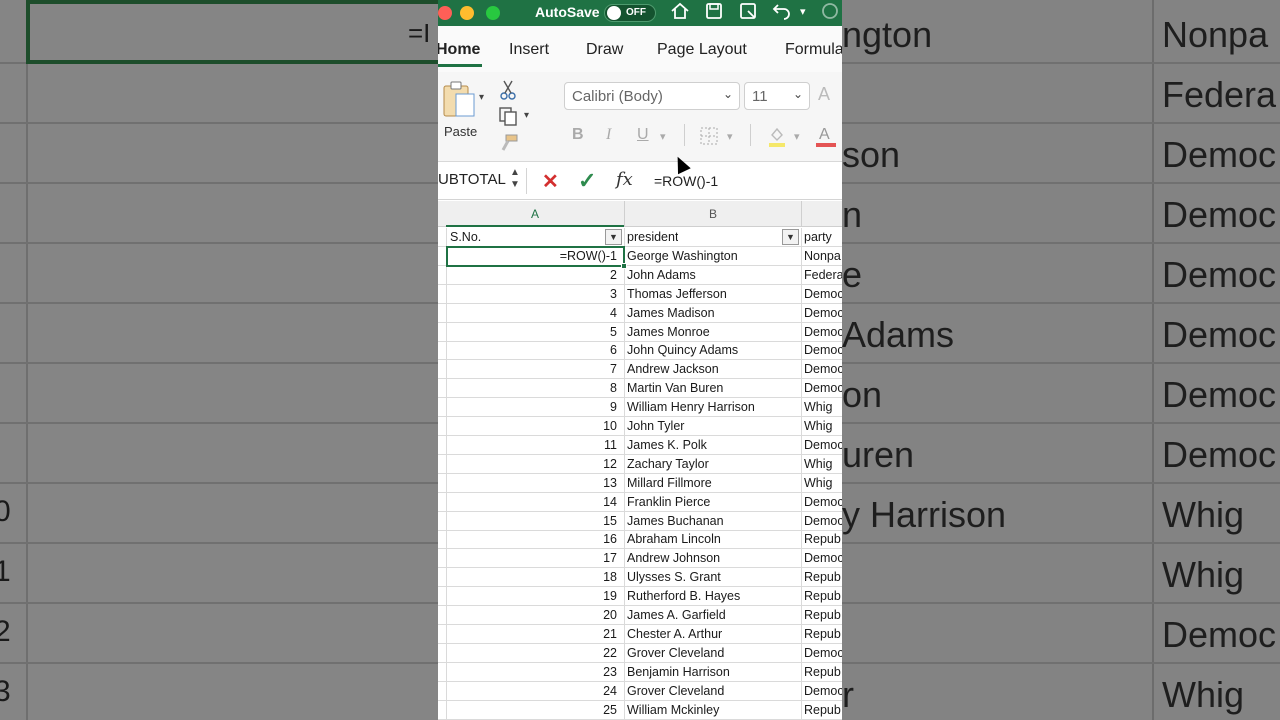 Image resolution: width=1280 pixels, height=720 pixels. I want to click on cell-president: Grover Cleveland, so click(713, 653).